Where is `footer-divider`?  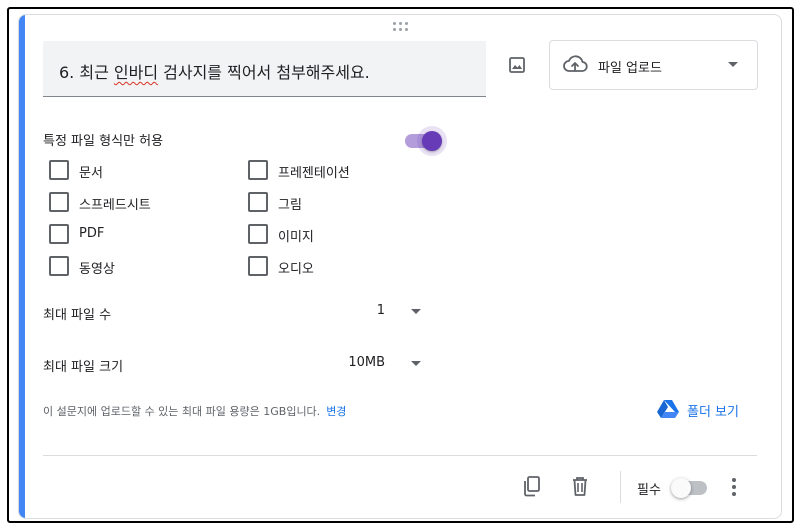
footer-divider is located at coordinates (400, 455).